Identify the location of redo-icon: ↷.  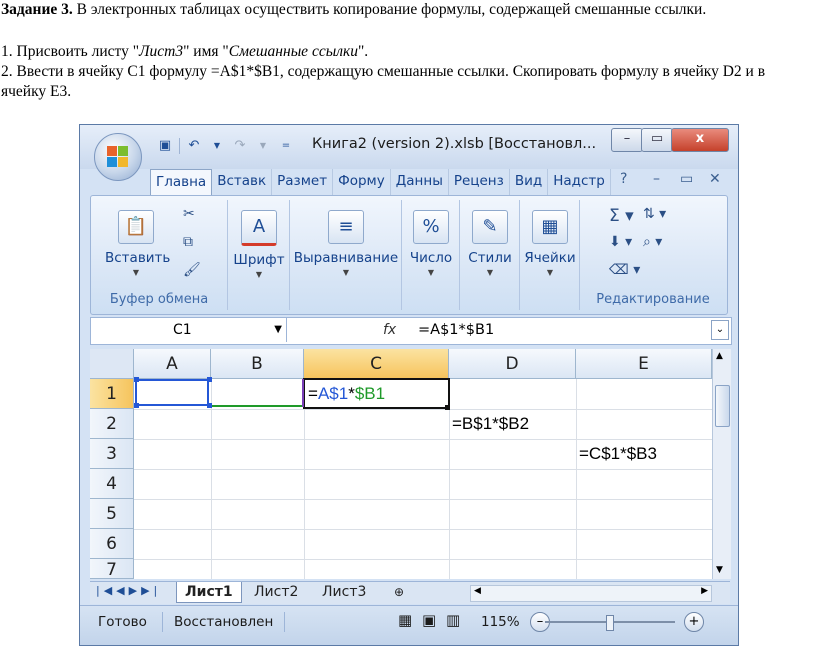
(240, 146).